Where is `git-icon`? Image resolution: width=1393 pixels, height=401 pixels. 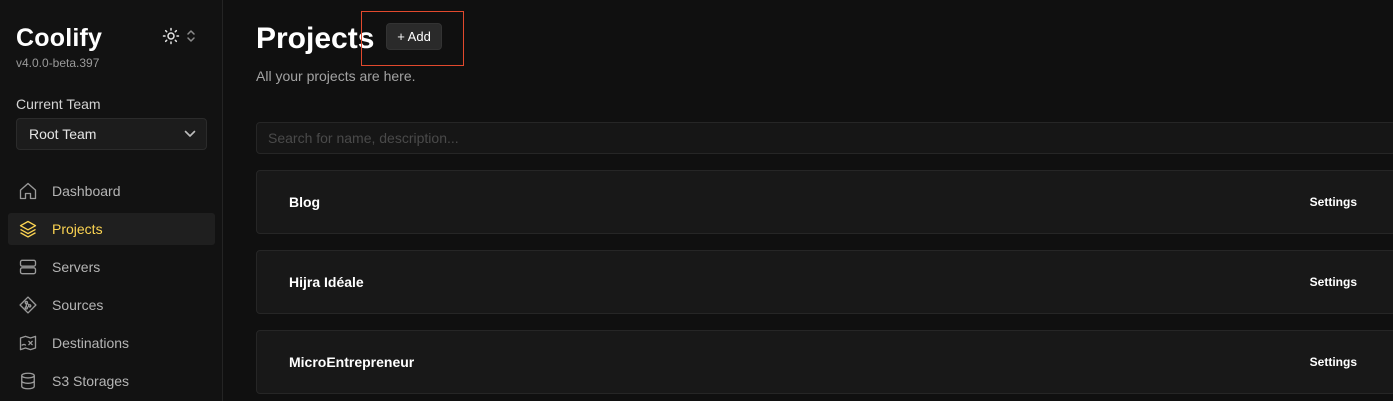
git-icon is located at coordinates (28, 305).